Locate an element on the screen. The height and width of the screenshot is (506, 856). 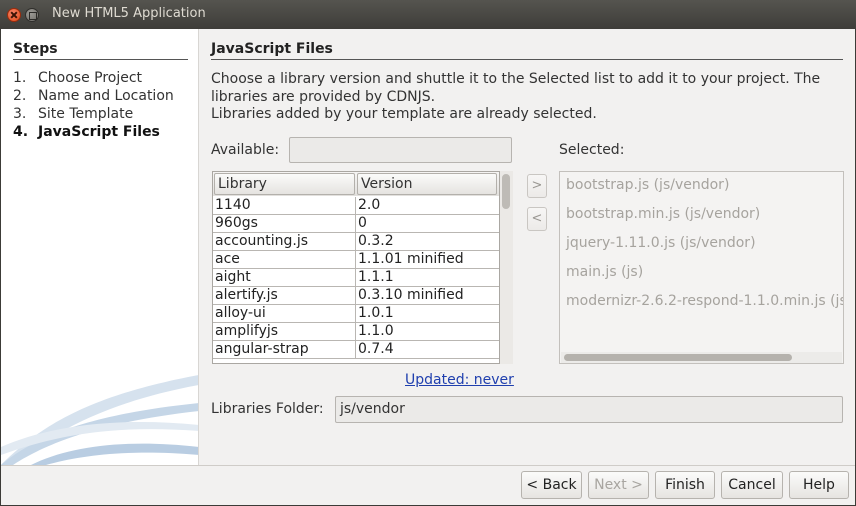
steps-heading: Steps is located at coordinates (35, 49).